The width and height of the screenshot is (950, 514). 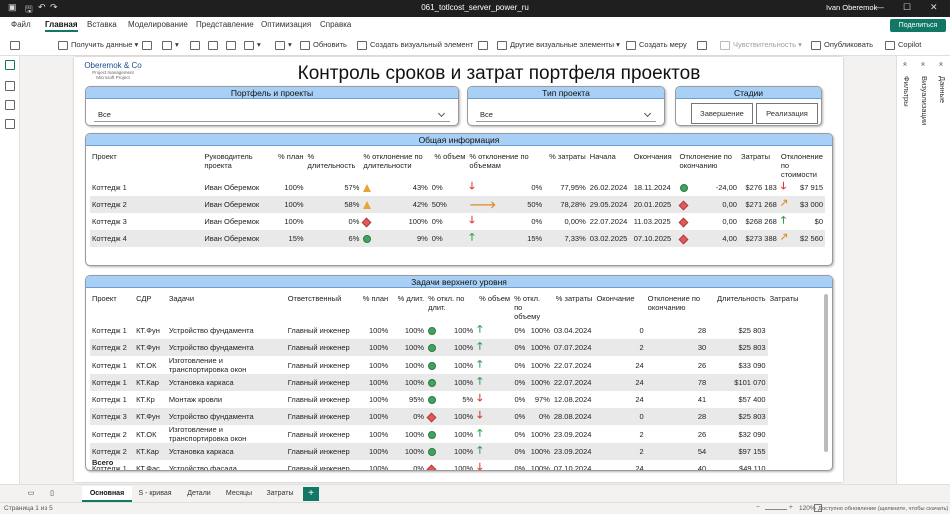 What do you see at coordinates (722, 113) in the screenshot?
I see `stage-completion-button: Завершение` at bounding box center [722, 113].